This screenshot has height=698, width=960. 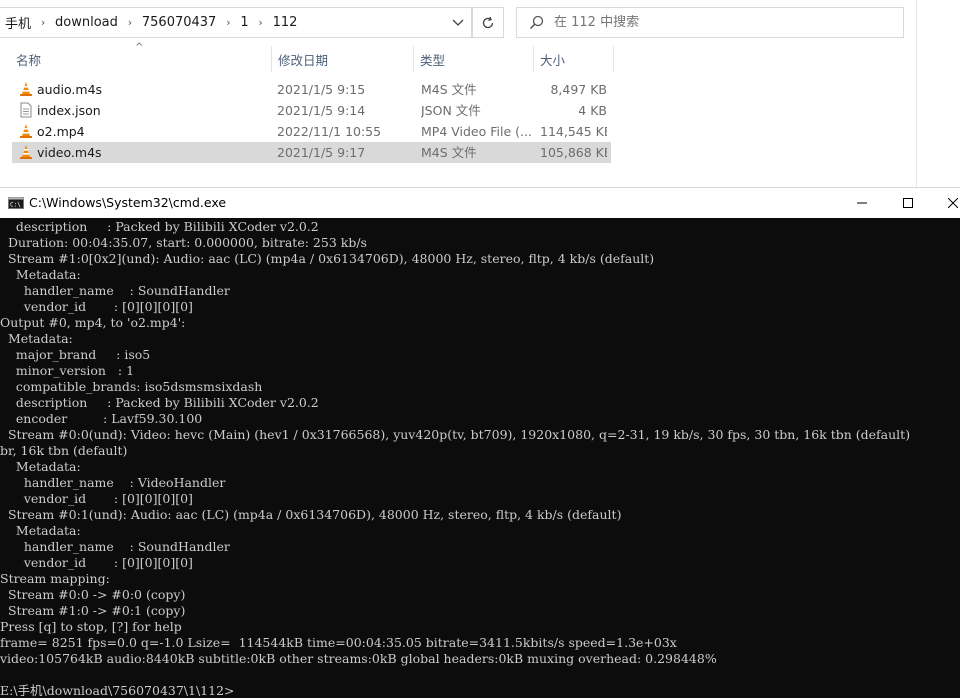 What do you see at coordinates (26, 110) in the screenshot?
I see `text-file-icon` at bounding box center [26, 110].